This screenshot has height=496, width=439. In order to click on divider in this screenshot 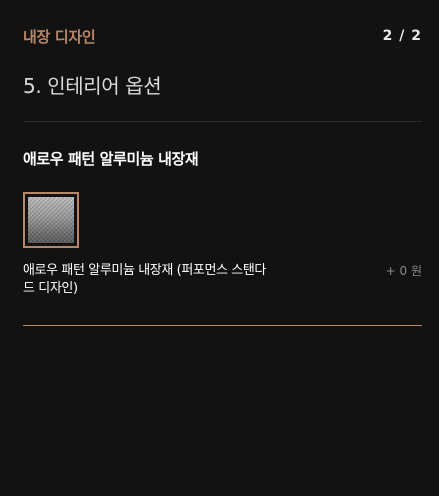, I will do `click(222, 121)`.